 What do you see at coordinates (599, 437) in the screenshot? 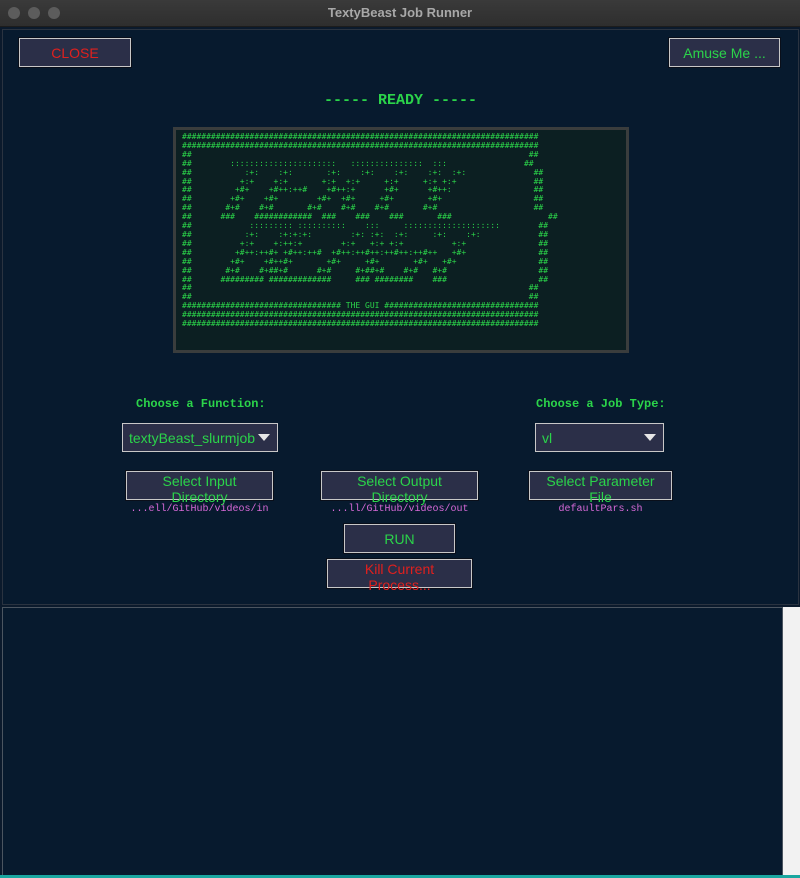
I see `job-type-select: vl` at bounding box center [599, 437].